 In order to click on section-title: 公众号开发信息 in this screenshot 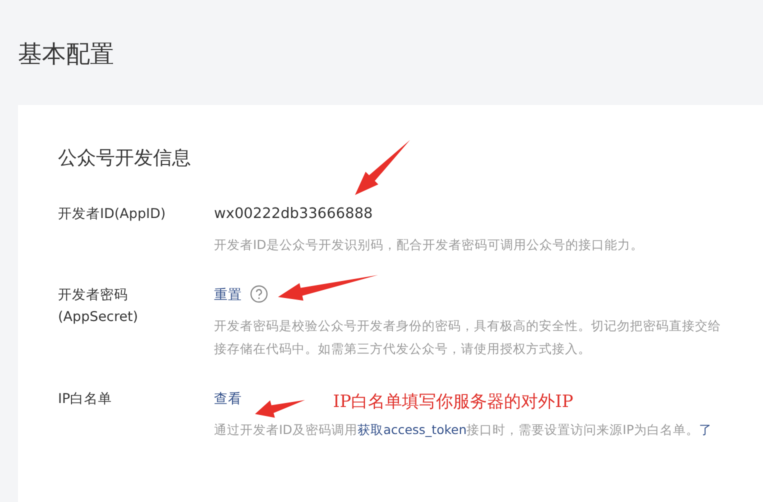, I will do `click(125, 158)`.